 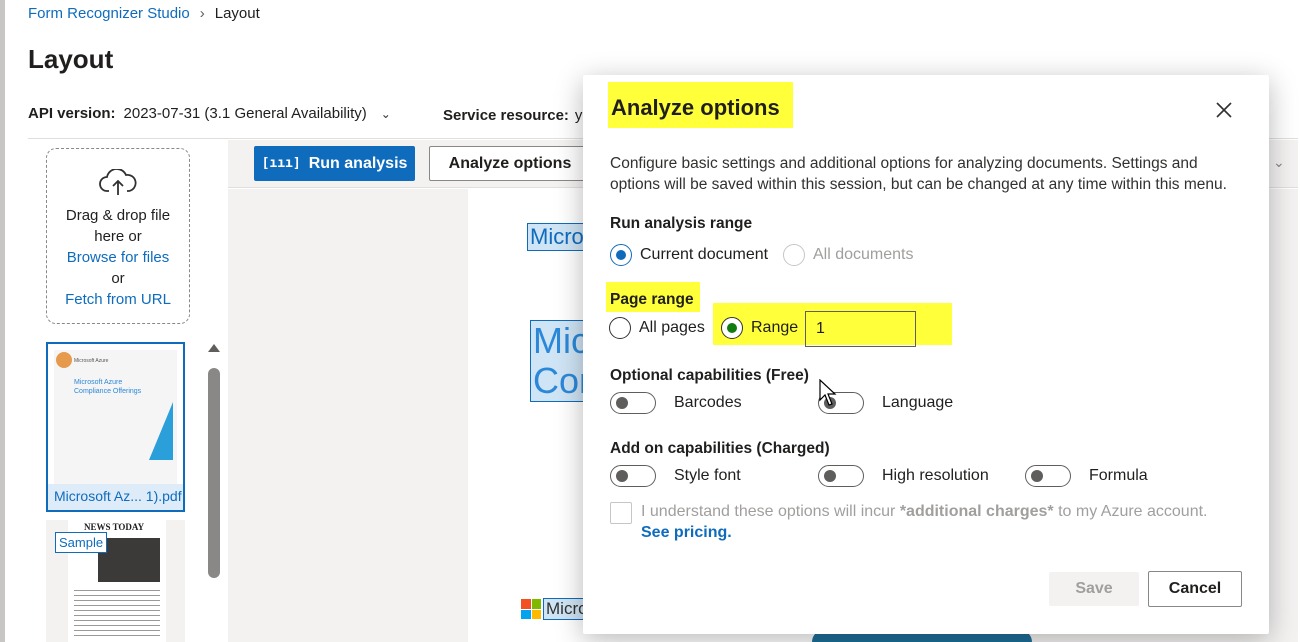 I want to click on thumbnail-title: Microsoft Azure Compliance Offerings, so click(x=108, y=387).